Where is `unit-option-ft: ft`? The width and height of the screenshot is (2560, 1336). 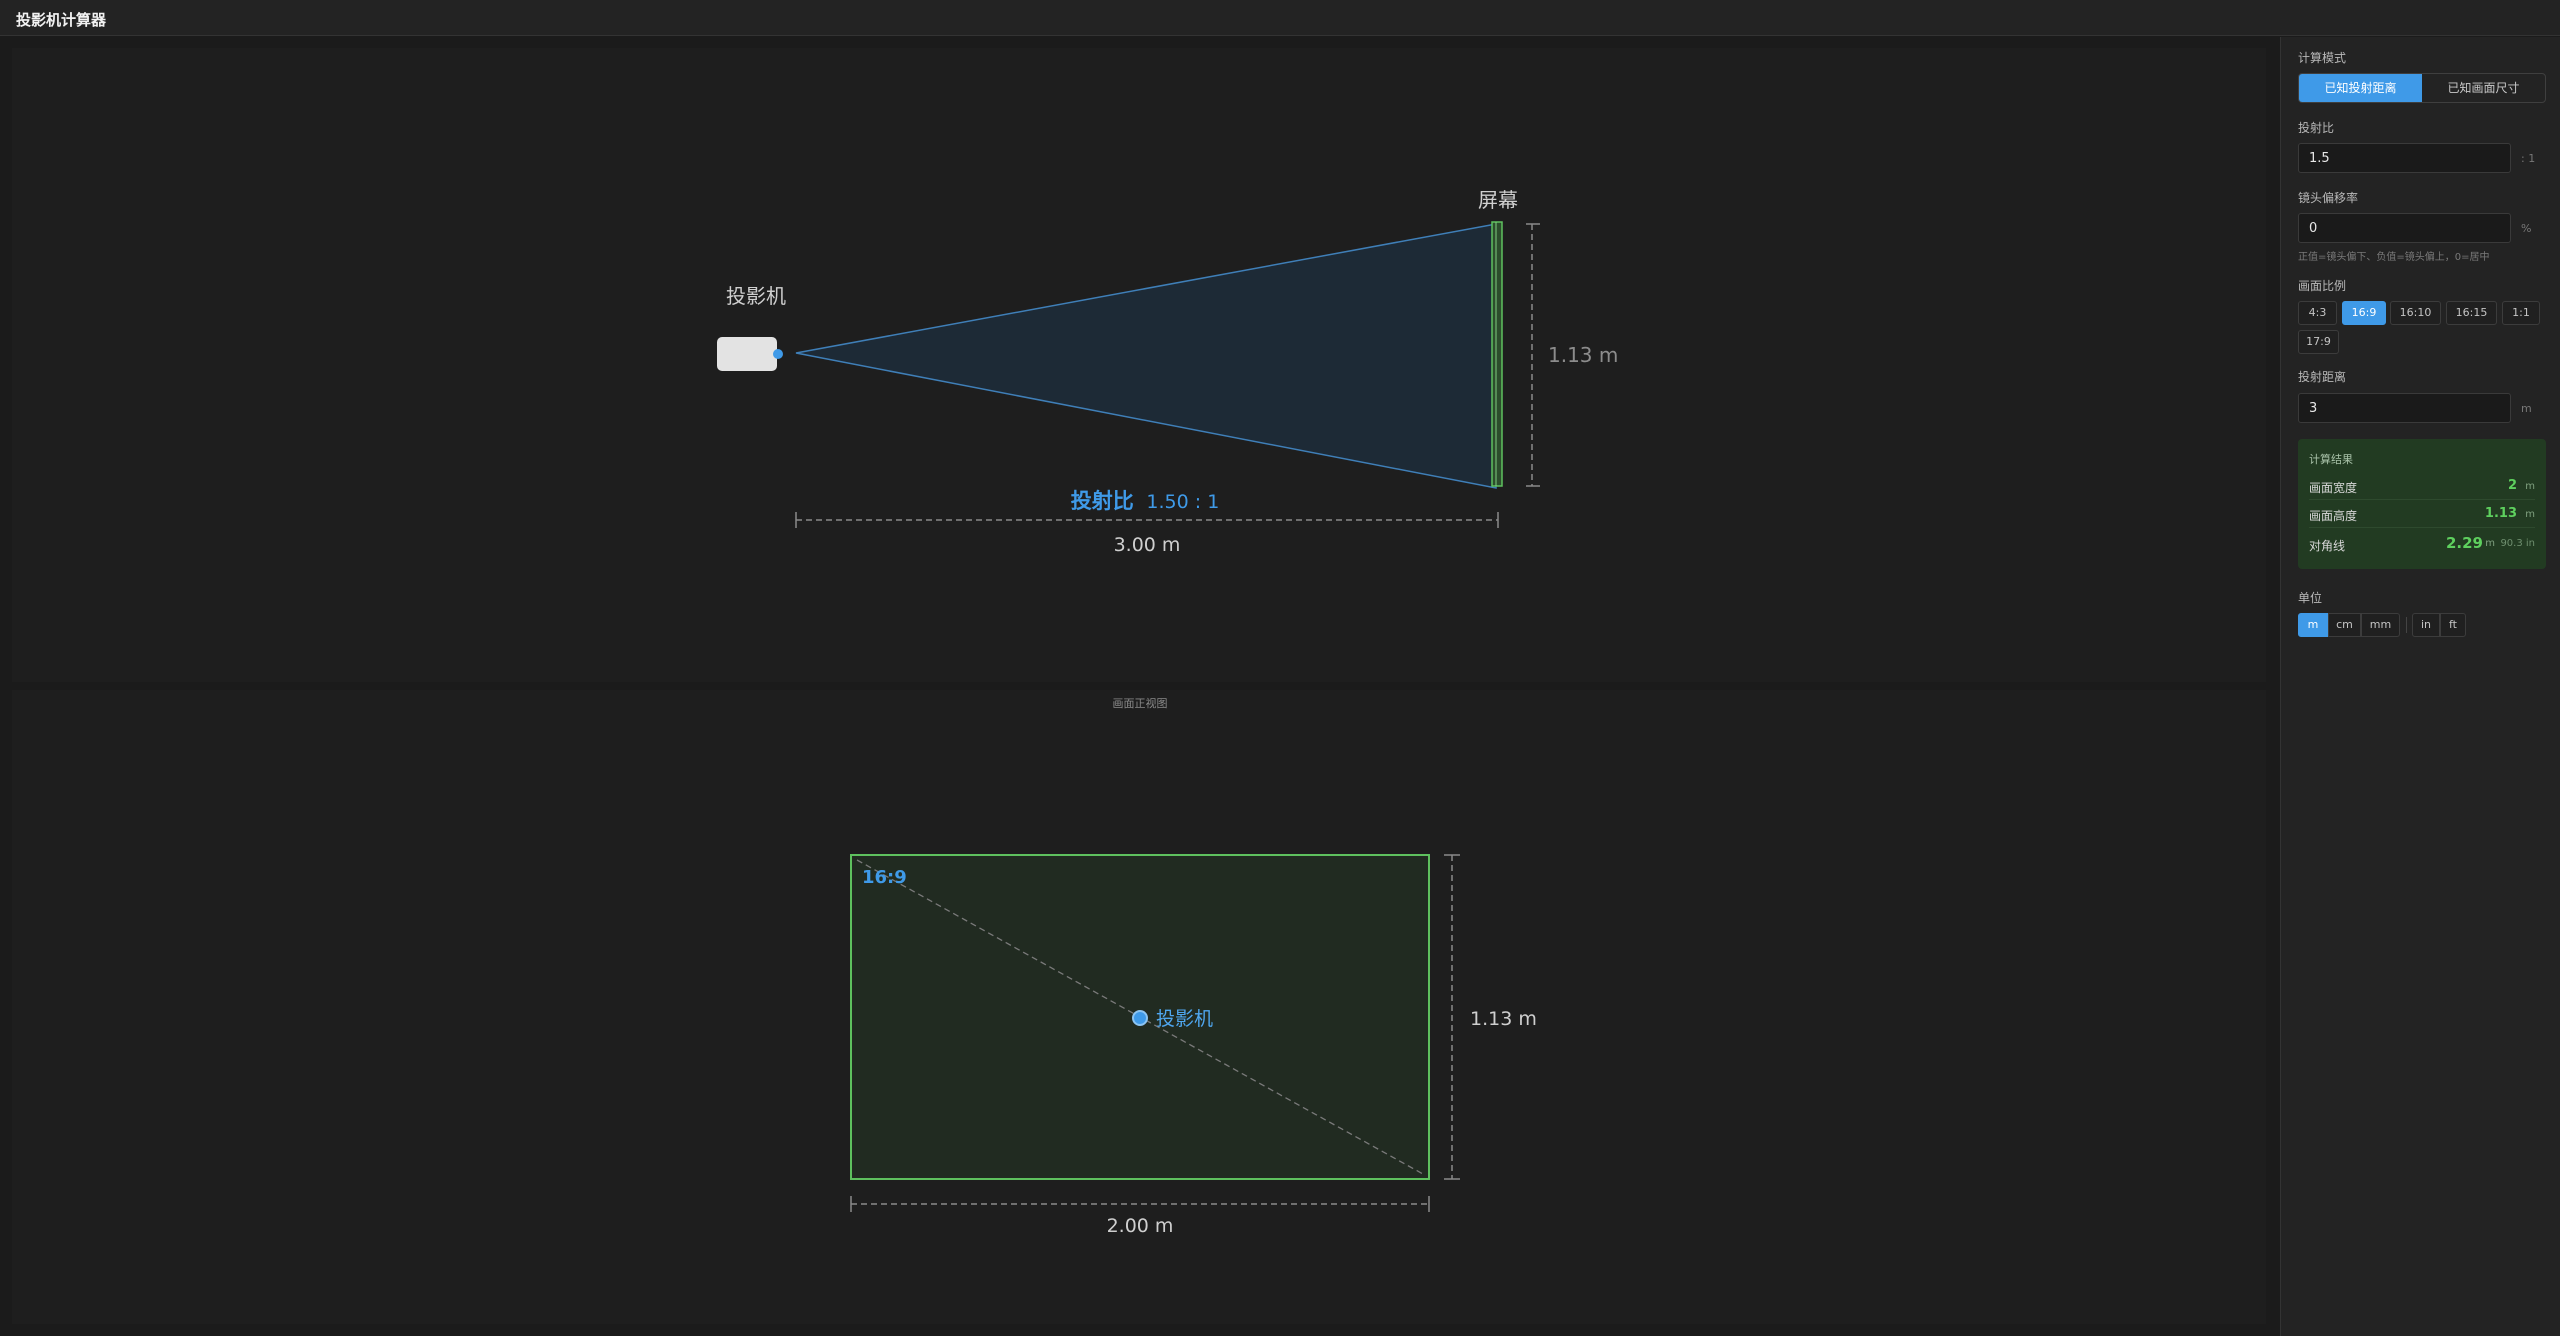 unit-option-ft: ft is located at coordinates (2453, 625).